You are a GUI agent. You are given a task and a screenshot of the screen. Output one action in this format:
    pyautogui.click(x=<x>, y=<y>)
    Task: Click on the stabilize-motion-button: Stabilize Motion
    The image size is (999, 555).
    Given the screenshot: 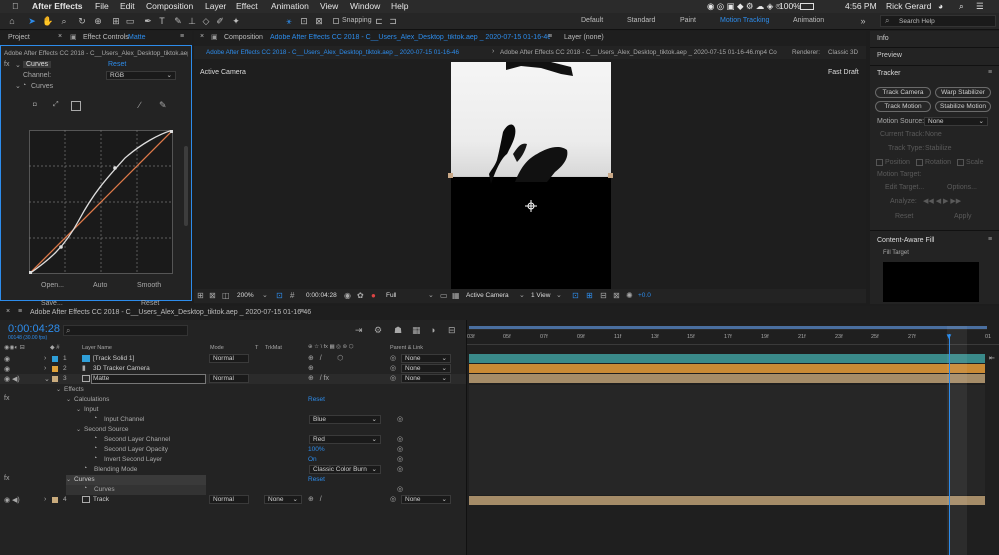 What is the action you would take?
    pyautogui.click(x=963, y=106)
    